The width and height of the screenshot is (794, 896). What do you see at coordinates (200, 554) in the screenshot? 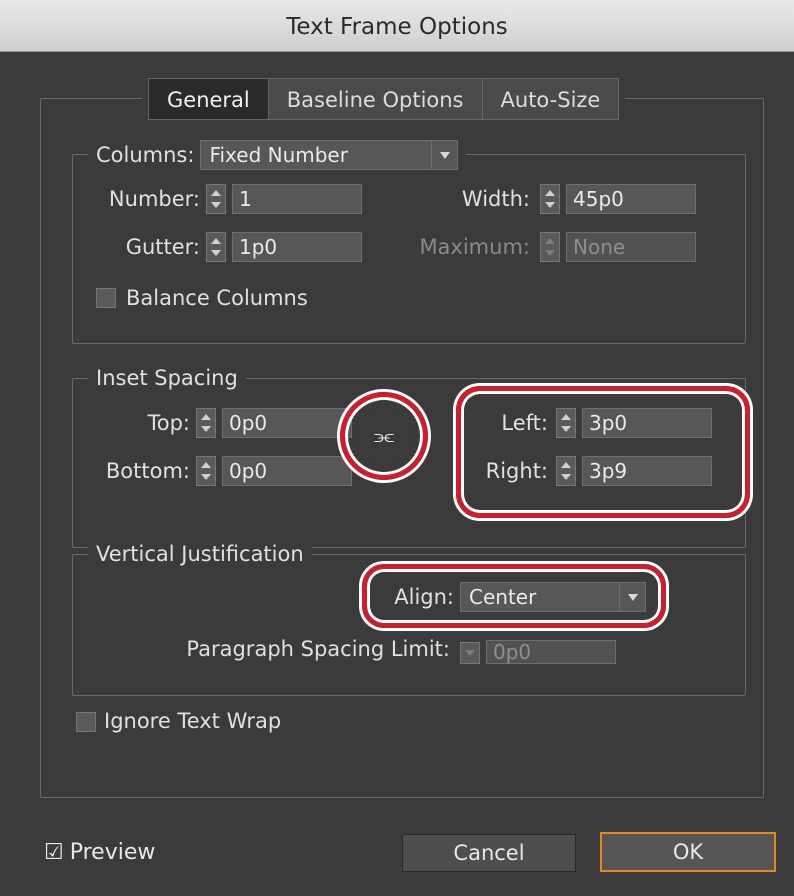
I see `vertical-justification-legend: Vertical Justification` at bounding box center [200, 554].